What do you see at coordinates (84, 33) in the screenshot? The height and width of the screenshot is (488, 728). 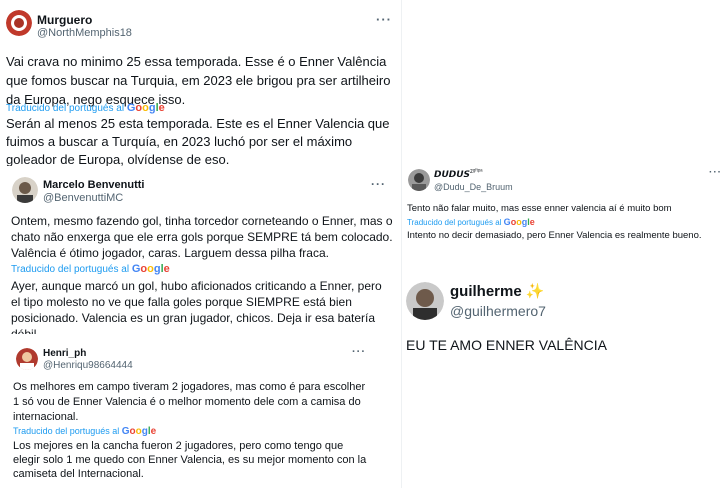 I see `author-handle: @NorthMemphis18` at bounding box center [84, 33].